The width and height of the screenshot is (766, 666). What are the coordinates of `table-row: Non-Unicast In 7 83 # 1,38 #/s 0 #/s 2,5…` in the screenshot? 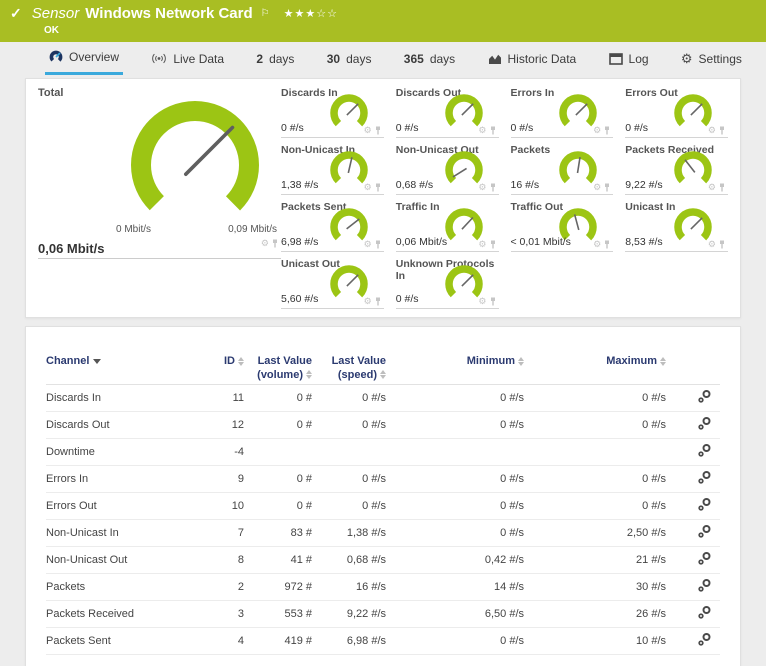 It's located at (383, 533).